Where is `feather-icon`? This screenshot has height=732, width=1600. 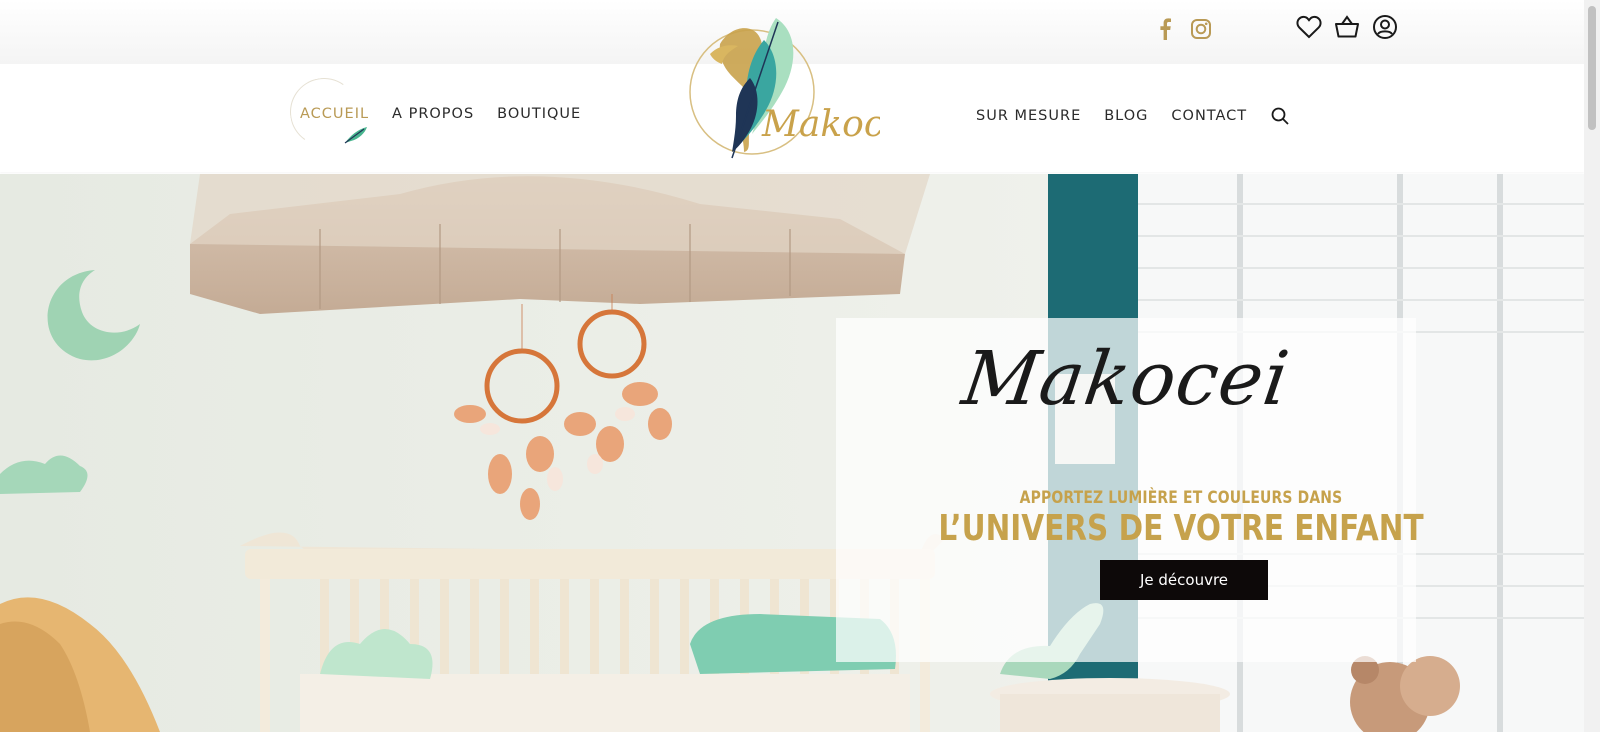
feather-icon is located at coordinates (356, 137).